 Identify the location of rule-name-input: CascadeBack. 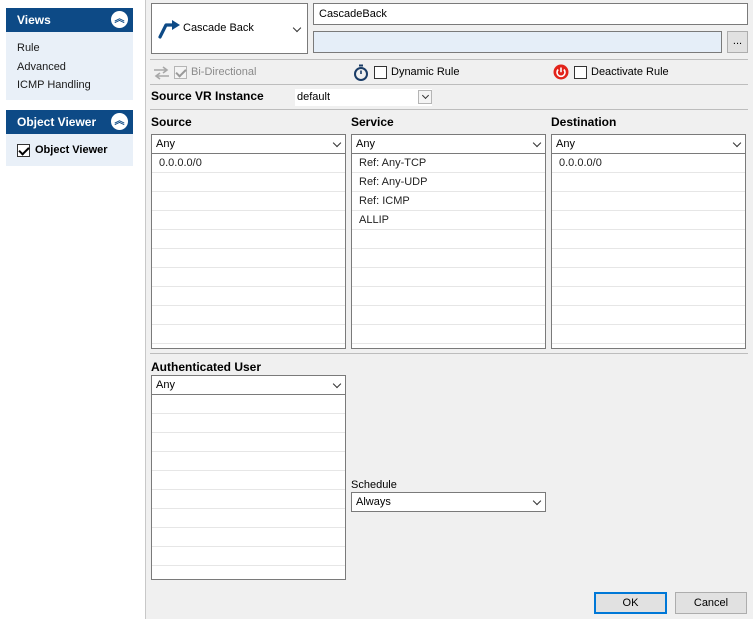
(530, 14).